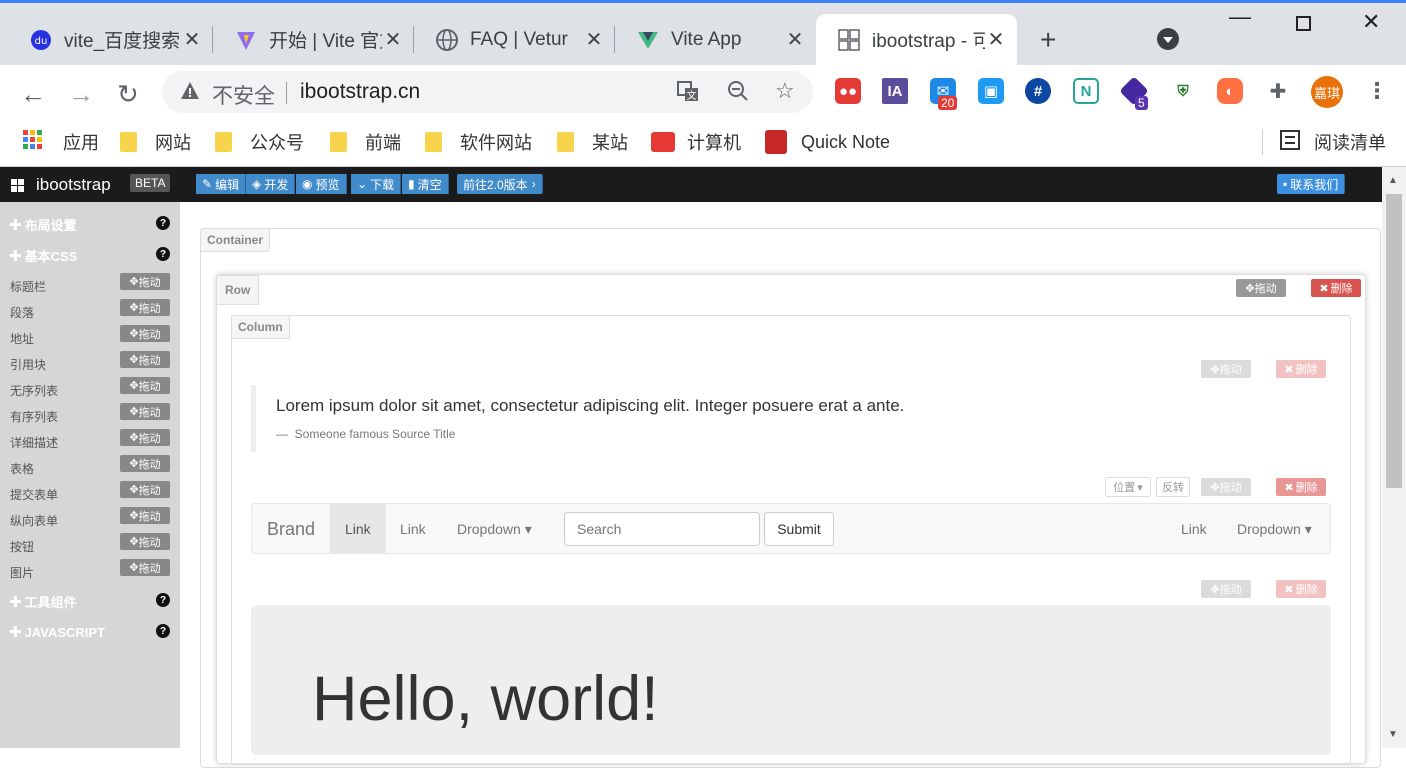 Image resolution: width=1406 pixels, height=768 pixels. Describe the element at coordinates (848, 91) in the screenshot. I see `extension-red-icon: ●●` at that location.